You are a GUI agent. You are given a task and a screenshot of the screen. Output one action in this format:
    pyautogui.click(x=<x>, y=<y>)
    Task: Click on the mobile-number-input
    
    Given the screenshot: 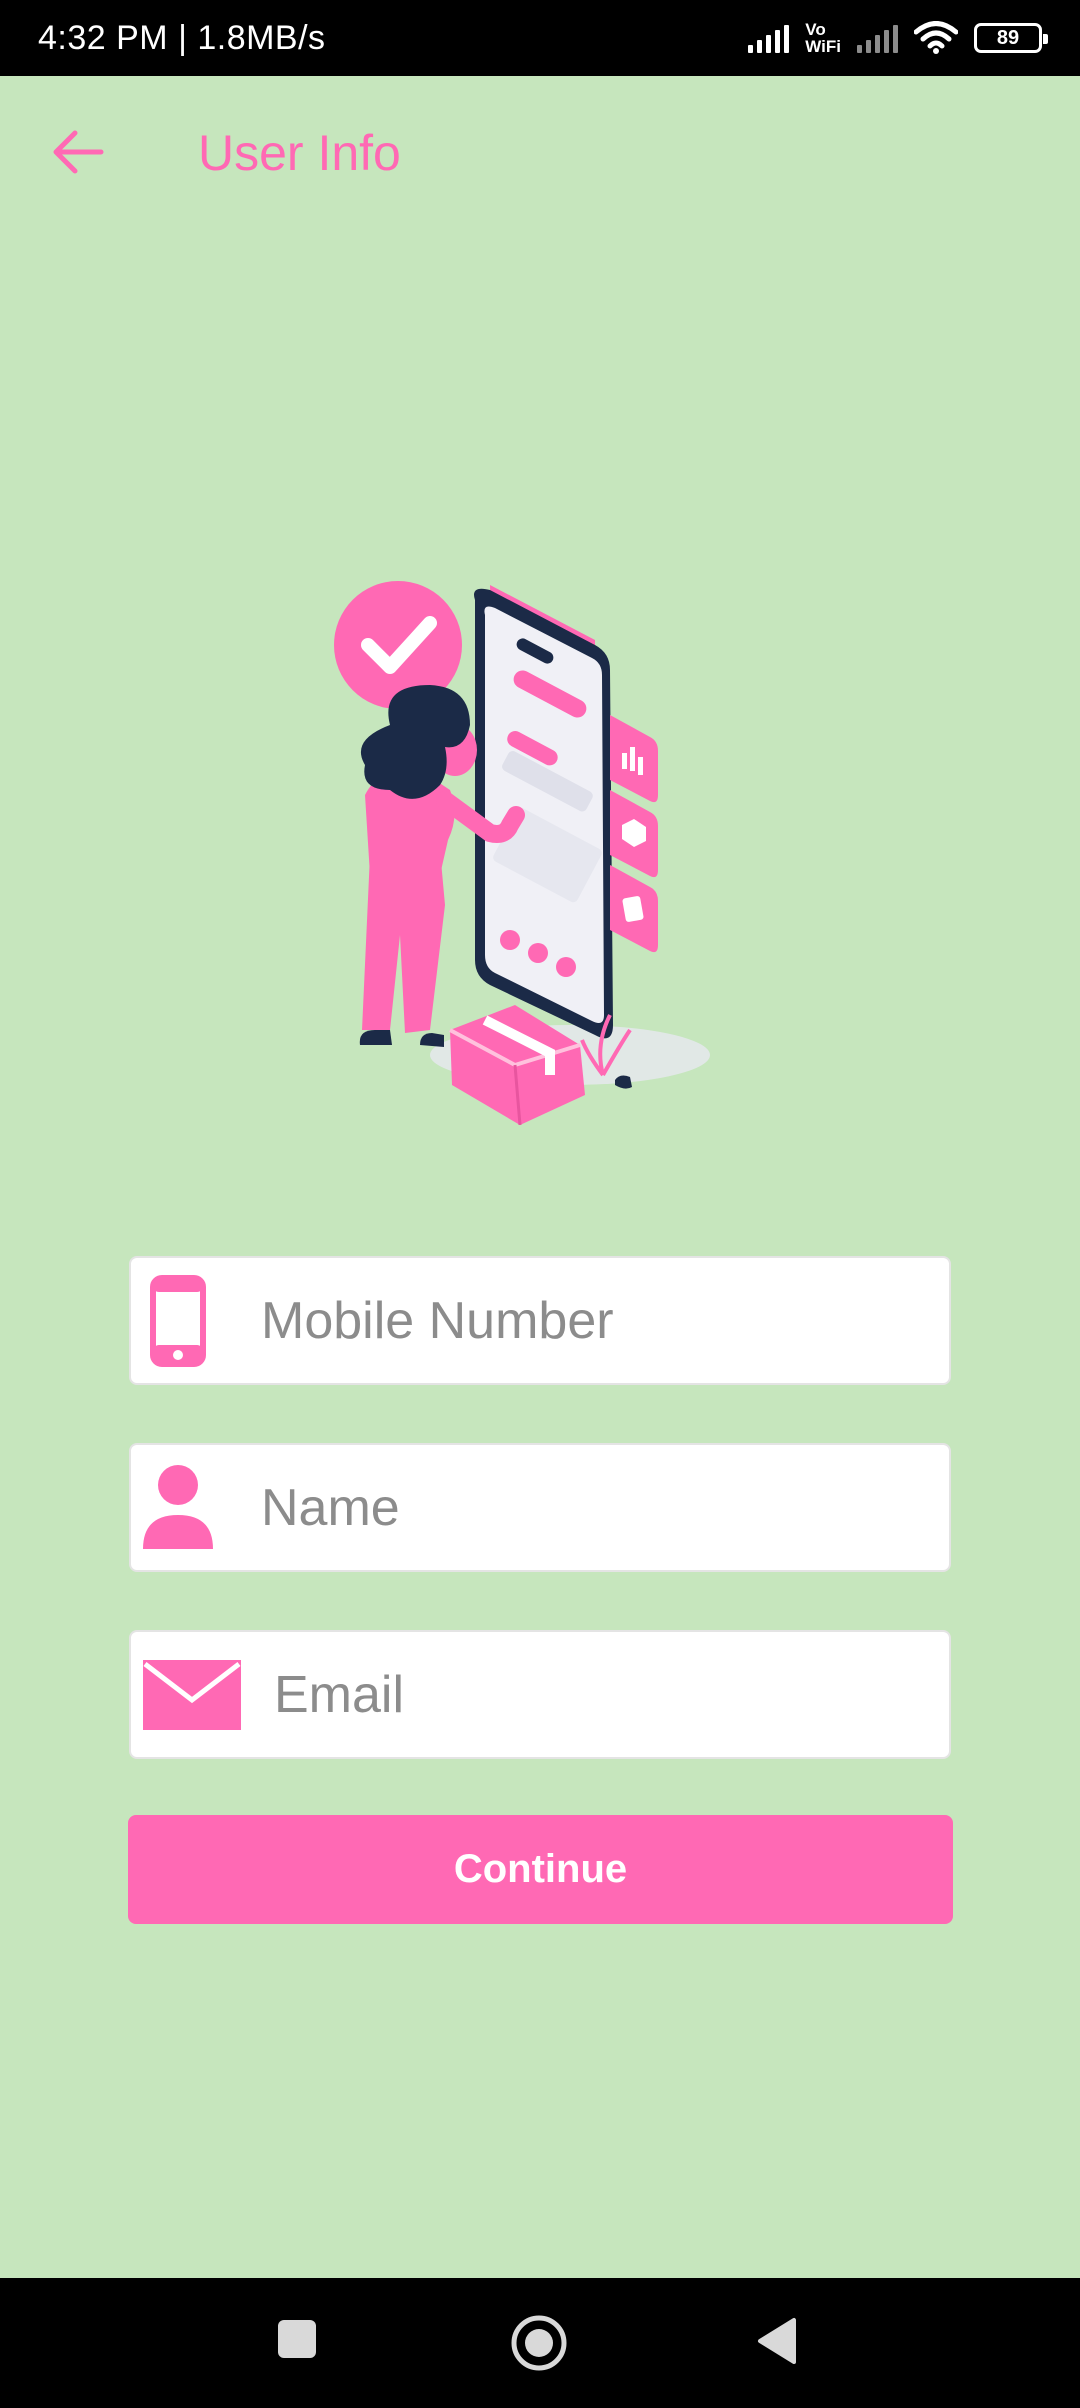 What is the action you would take?
    pyautogui.click(x=605, y=1320)
    